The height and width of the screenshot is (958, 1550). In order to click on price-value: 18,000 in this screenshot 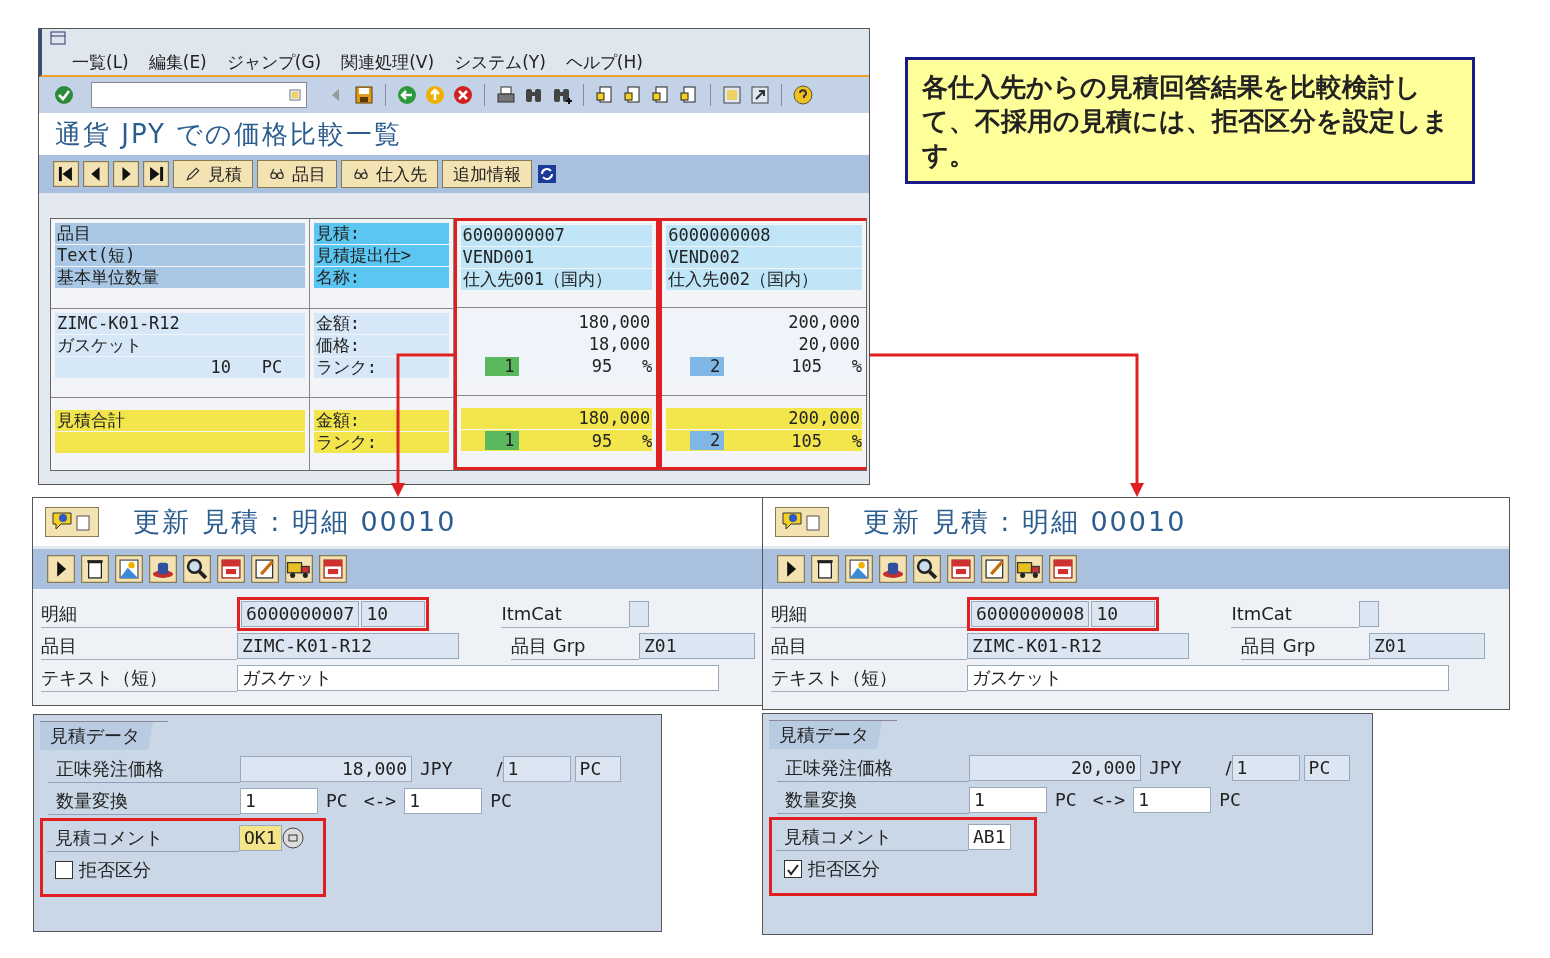, I will do `click(556, 344)`.